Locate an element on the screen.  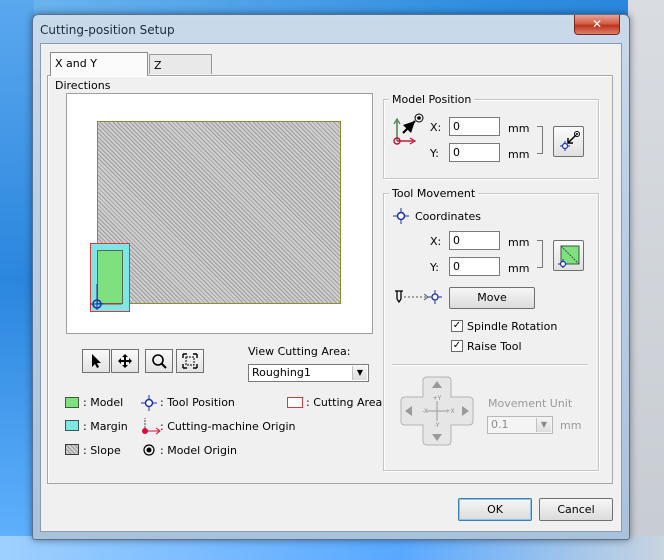
view-cutting-area-select: Roughing1 ▼ is located at coordinates (308, 373).